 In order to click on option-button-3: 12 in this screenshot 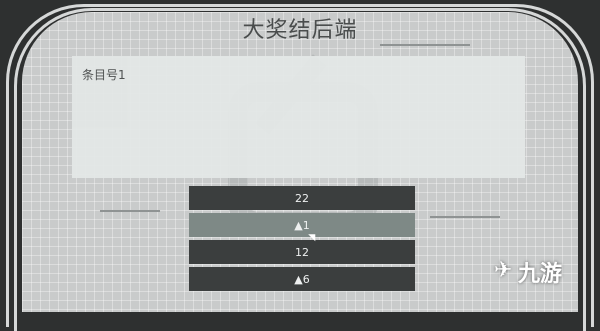, I will do `click(302, 252)`.